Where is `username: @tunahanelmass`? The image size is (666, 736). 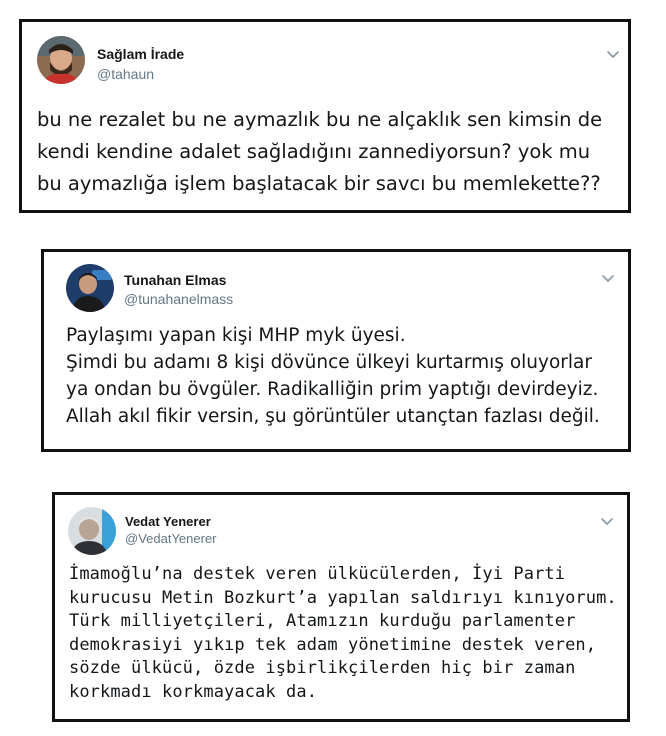
username: @tunahanelmass is located at coordinates (178, 299).